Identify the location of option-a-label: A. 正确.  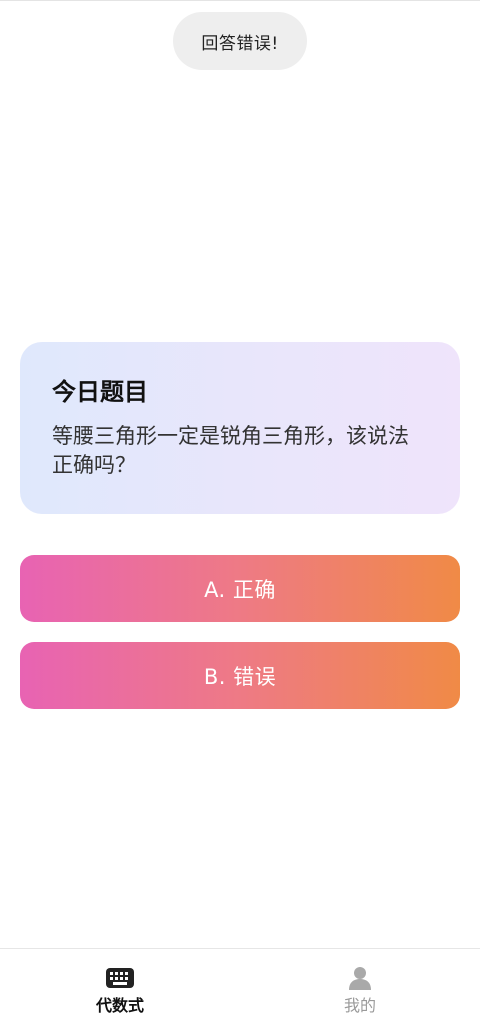
(240, 589).